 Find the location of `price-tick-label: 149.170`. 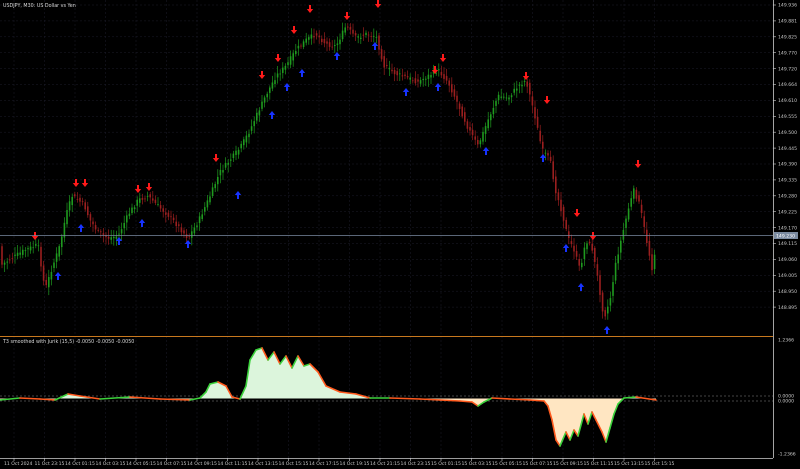

price-tick-label: 149.170 is located at coordinates (787, 228).